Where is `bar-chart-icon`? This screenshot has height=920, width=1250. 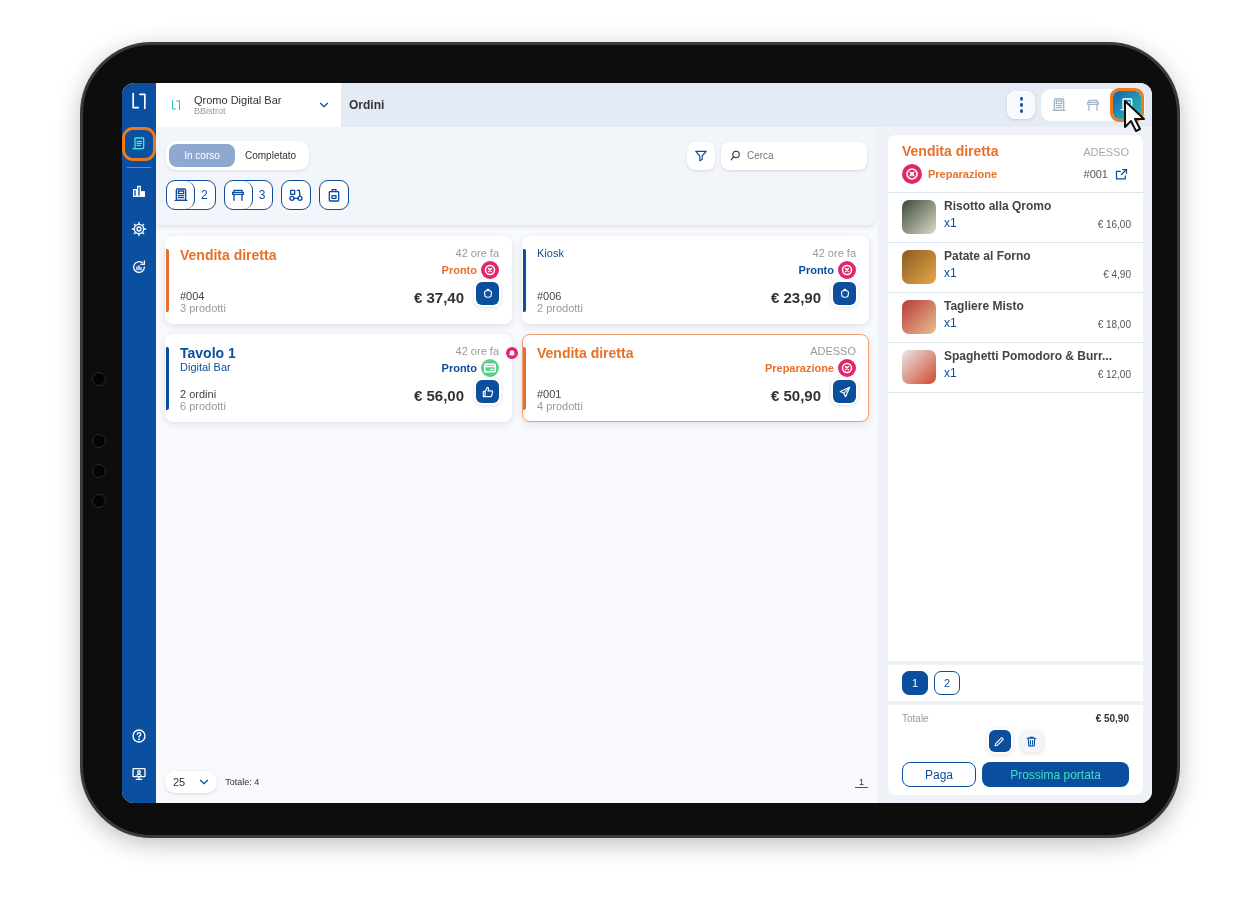
bar-chart-icon is located at coordinates (139, 191).